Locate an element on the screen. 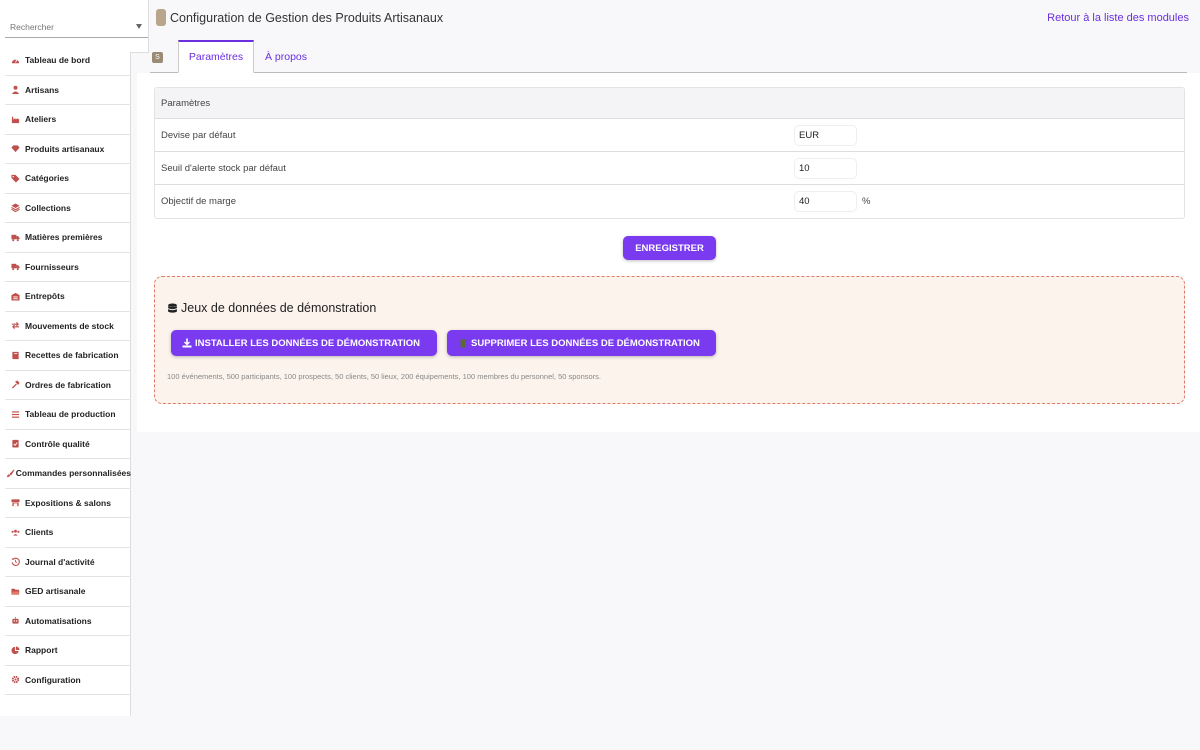 The width and height of the screenshot is (1200, 750). sidebar-item-matieres-premieres: Matières premières is located at coordinates (68, 238).